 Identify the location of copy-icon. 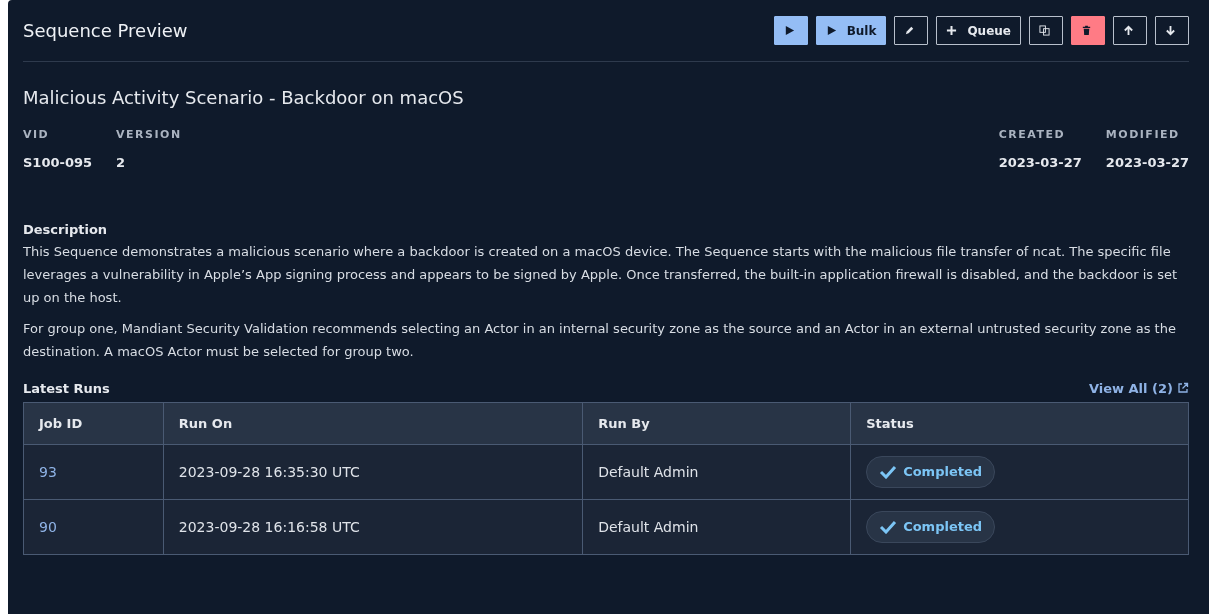
(1044, 30).